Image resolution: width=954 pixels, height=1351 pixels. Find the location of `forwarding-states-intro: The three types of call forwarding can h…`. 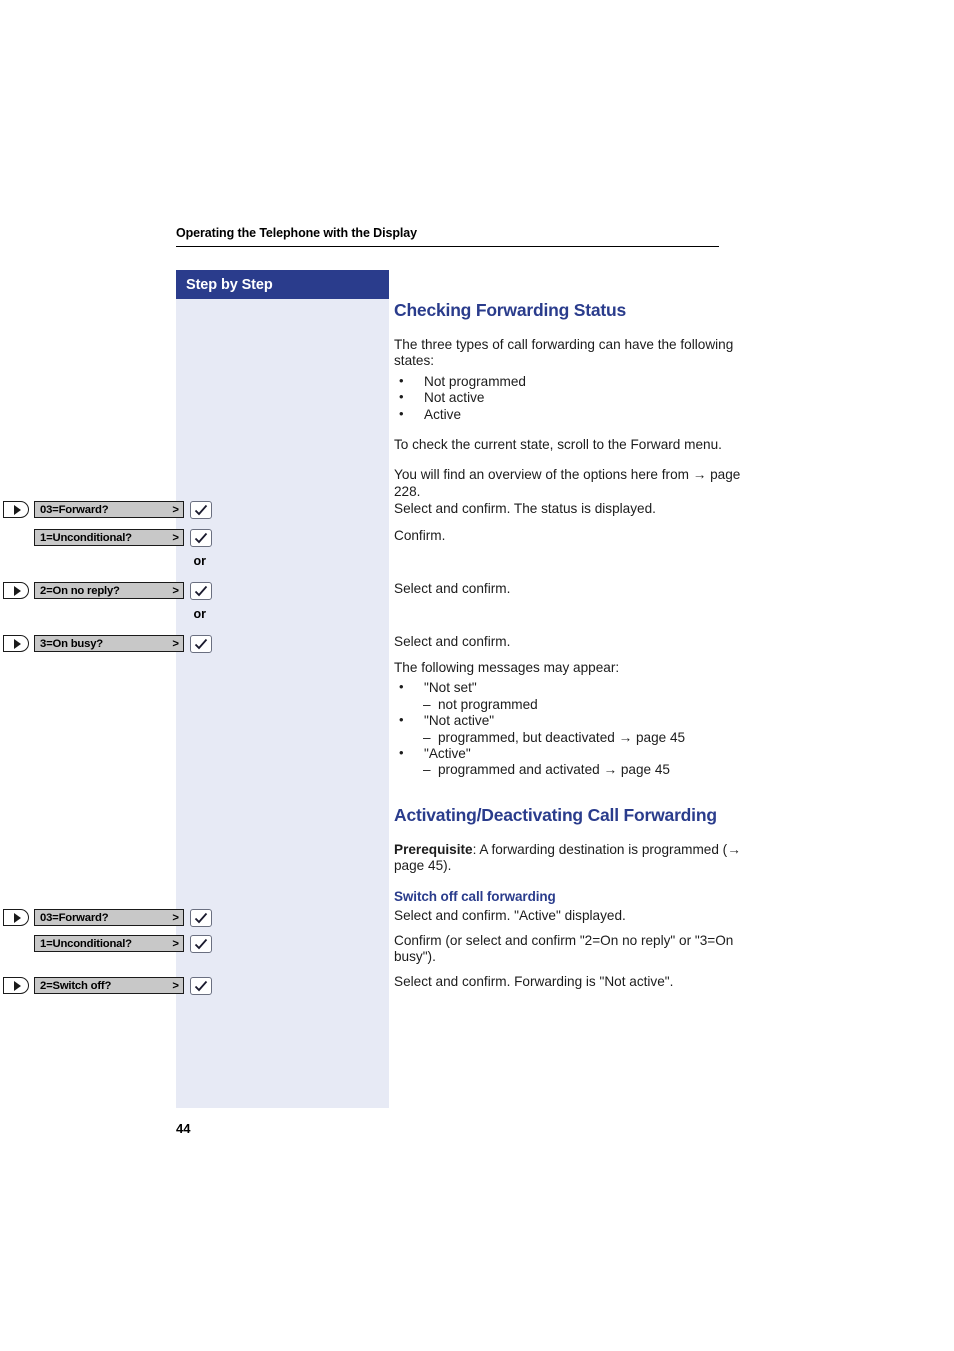

forwarding-states-intro: The three types of call forwarding can h… is located at coordinates (564, 353).